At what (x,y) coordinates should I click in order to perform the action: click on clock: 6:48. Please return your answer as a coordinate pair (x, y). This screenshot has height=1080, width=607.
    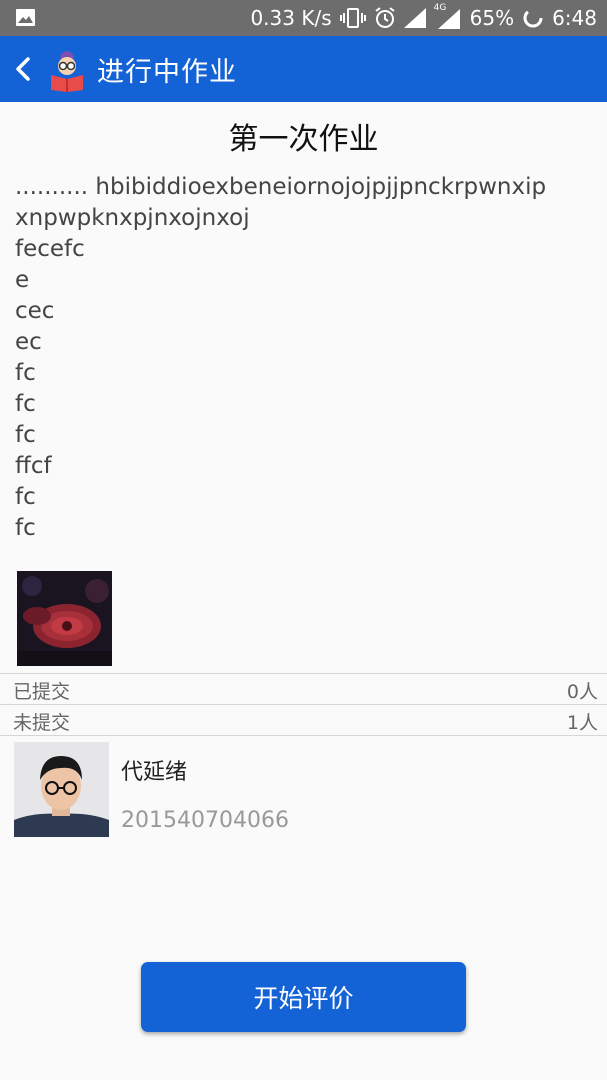
    Looking at the image, I should click on (574, 18).